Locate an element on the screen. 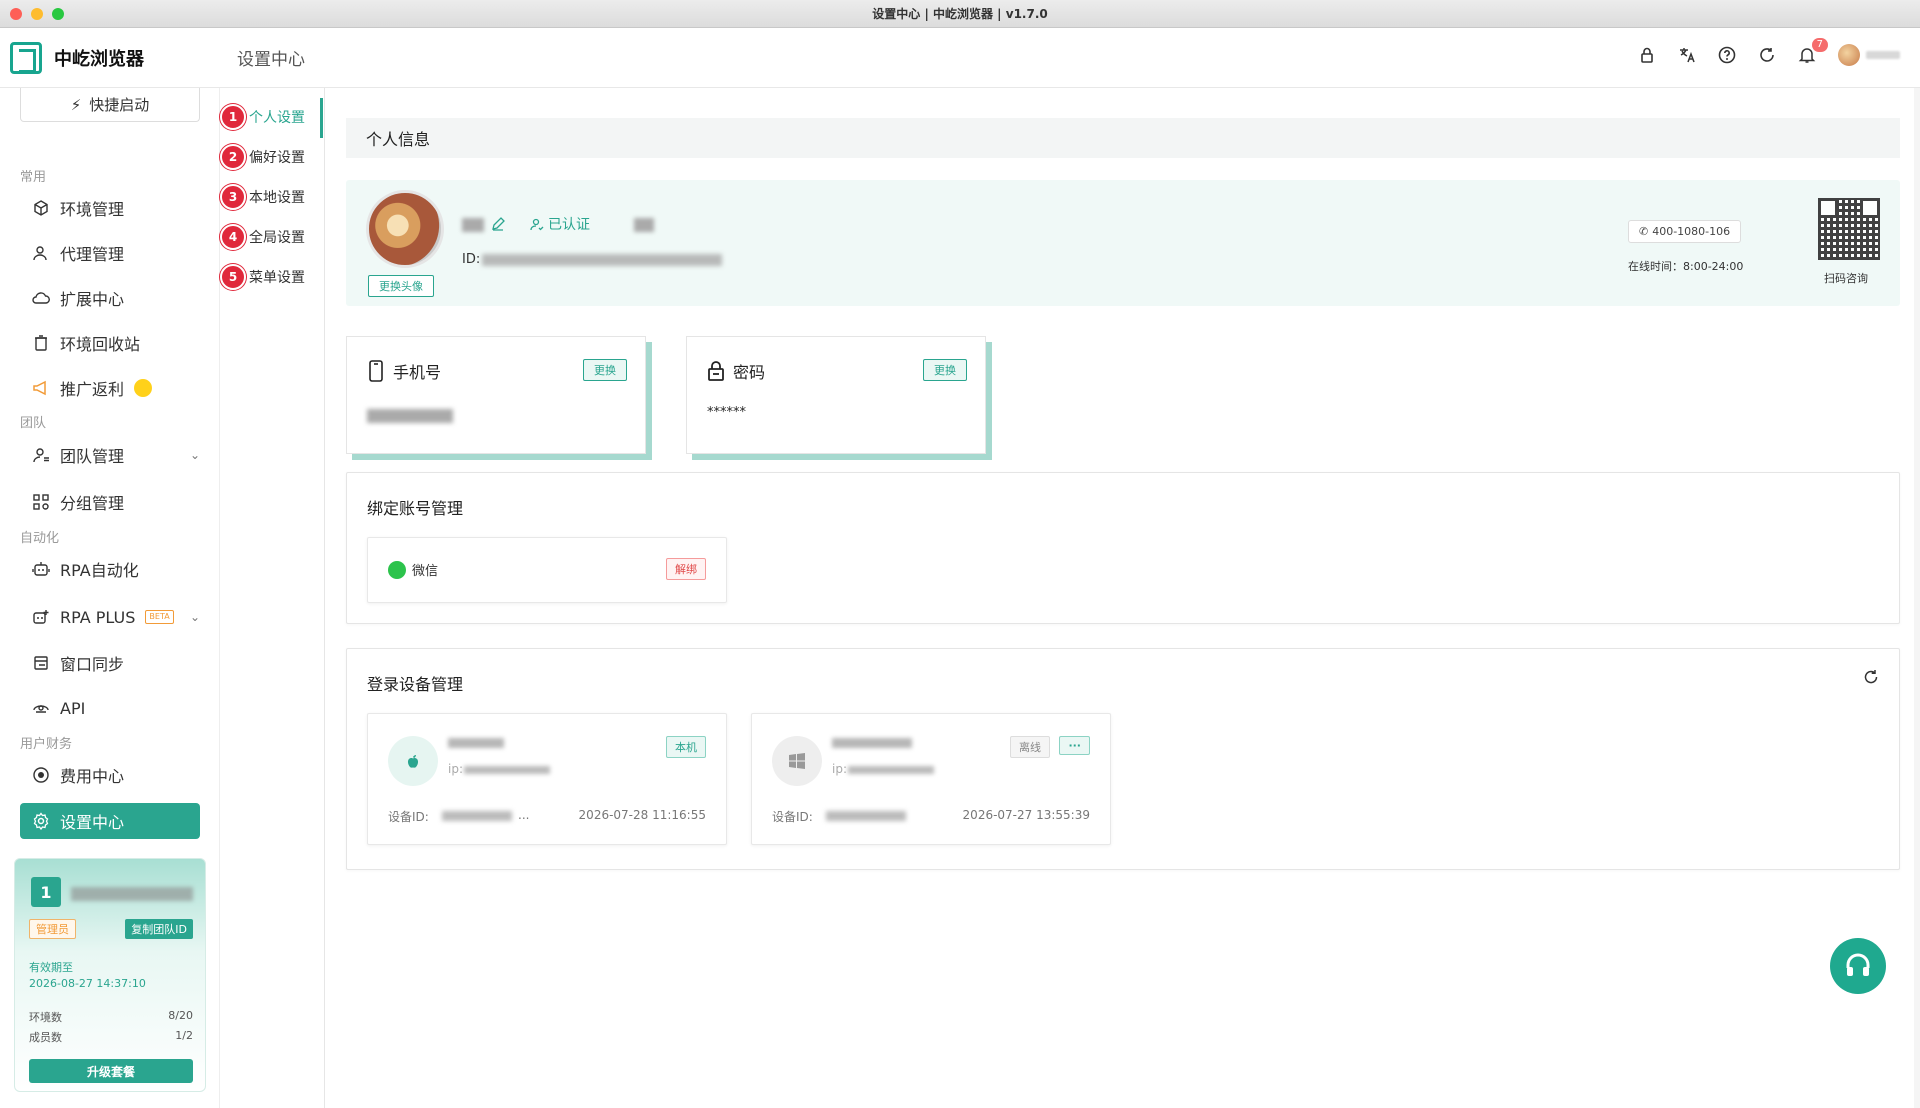 The image size is (1920, 1108). offline-badge: 离线 is located at coordinates (1030, 747).